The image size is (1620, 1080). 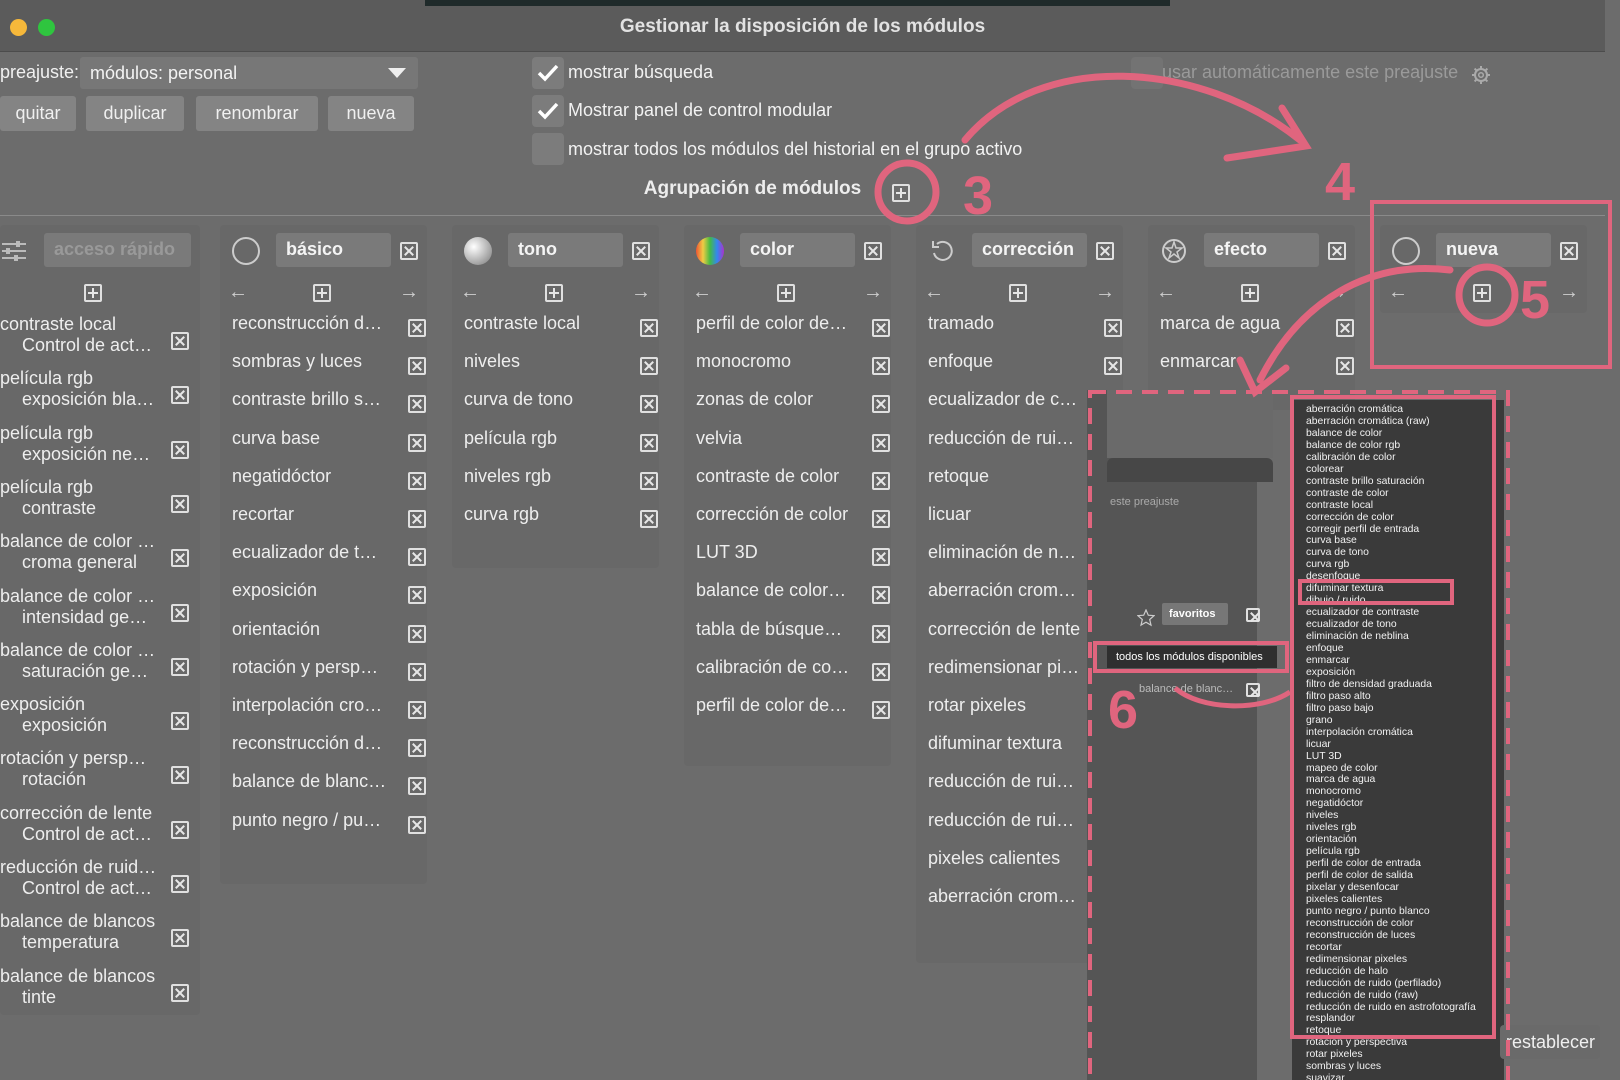 I want to click on module-list-item: ecualizador de tono, so click(x=1351, y=624).